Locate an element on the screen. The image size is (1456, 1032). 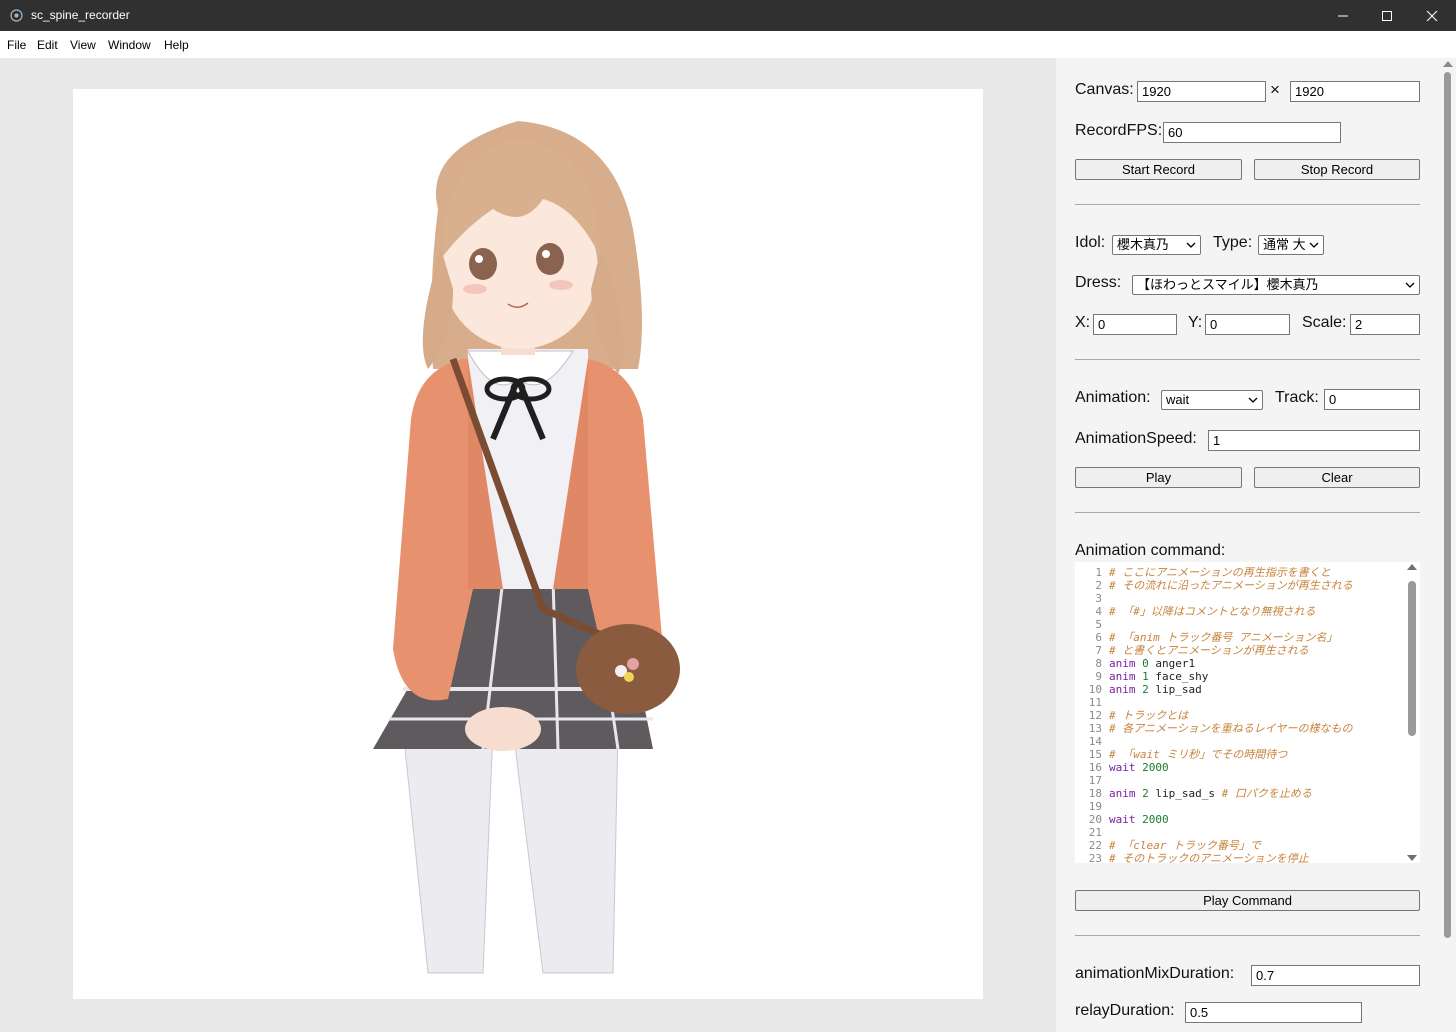
editor-scrollbar is located at coordinates (1412, 712).